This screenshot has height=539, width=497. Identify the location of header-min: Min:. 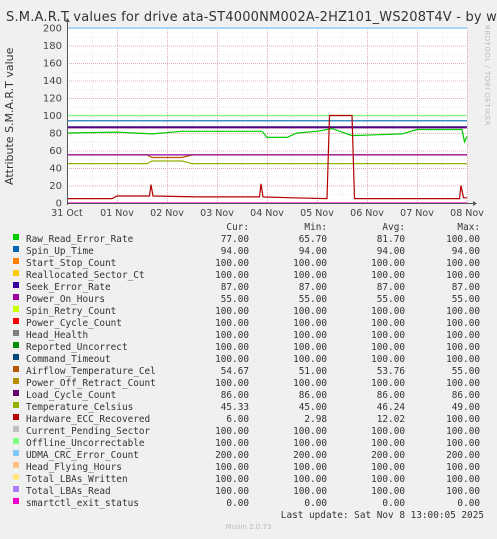
(315, 227).